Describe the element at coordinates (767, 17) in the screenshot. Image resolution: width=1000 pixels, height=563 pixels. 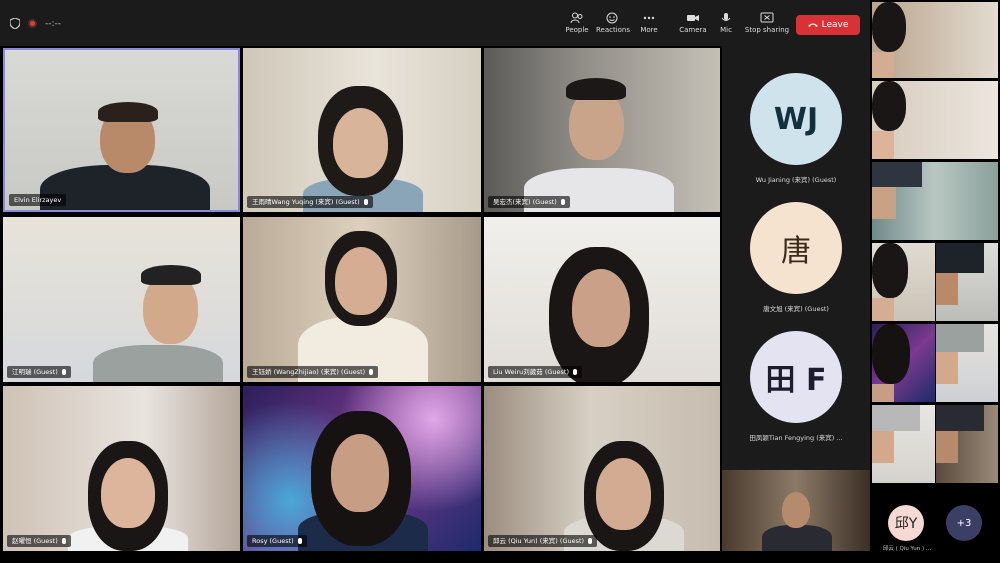
I see `stop-sharing-icon` at that location.